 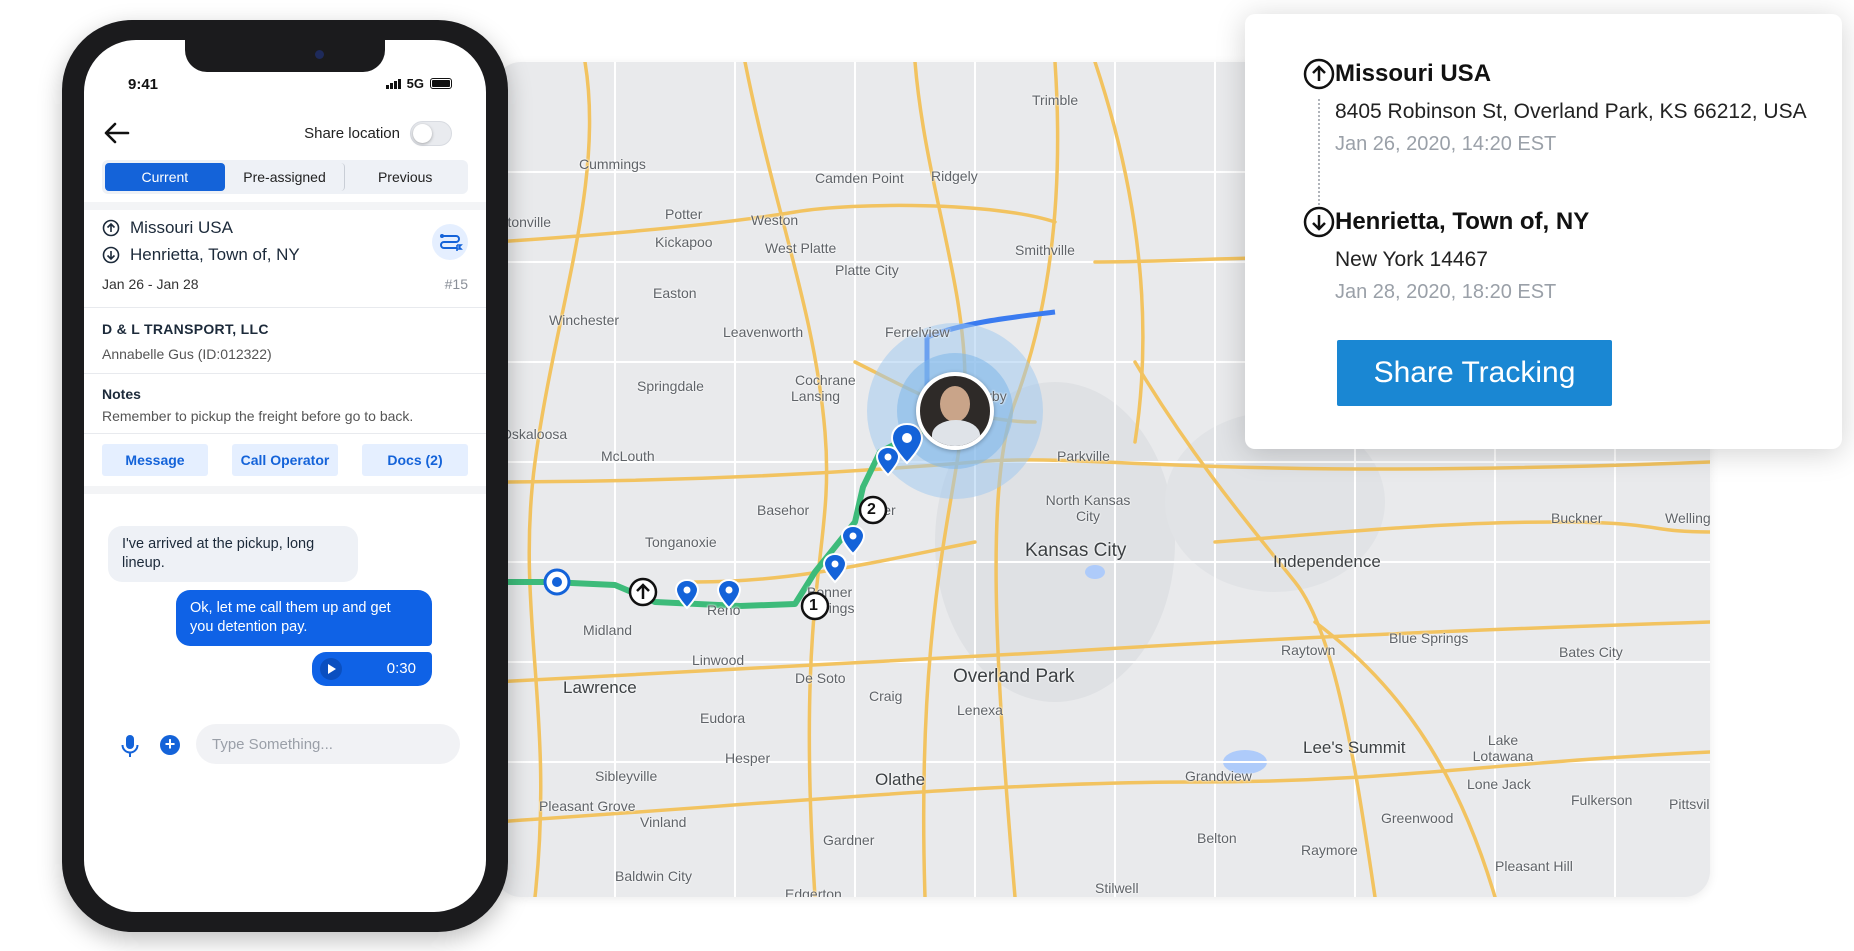 What do you see at coordinates (233, 554) in the screenshot?
I see `incoming-message: I've arrived at the pickup, long lineup.` at bounding box center [233, 554].